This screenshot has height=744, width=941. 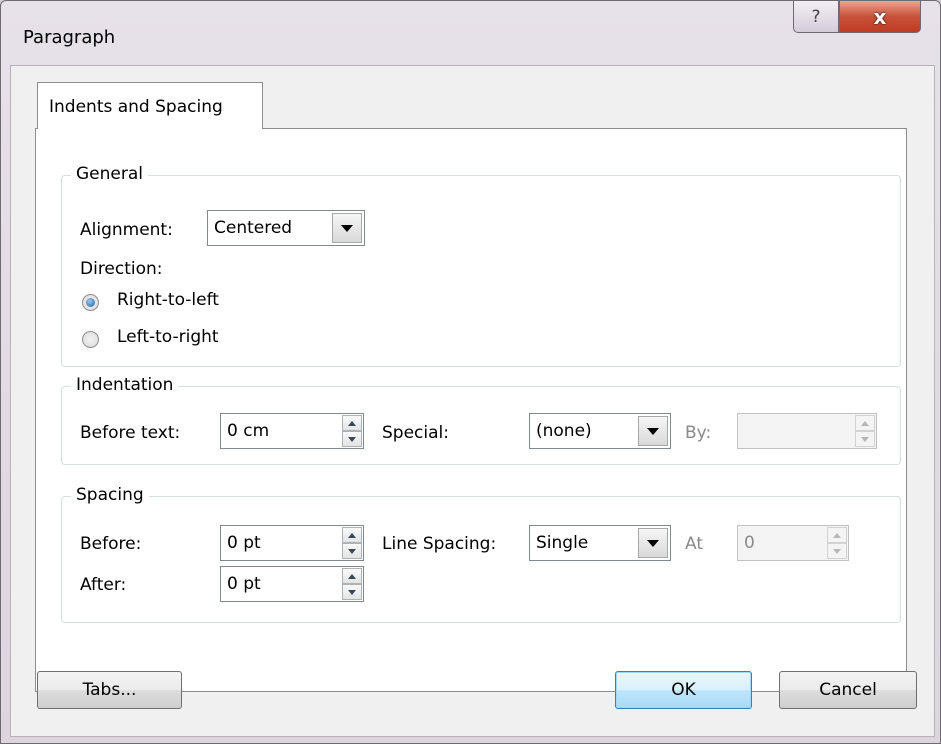 I want to click on general-group-label: General, so click(x=109, y=174).